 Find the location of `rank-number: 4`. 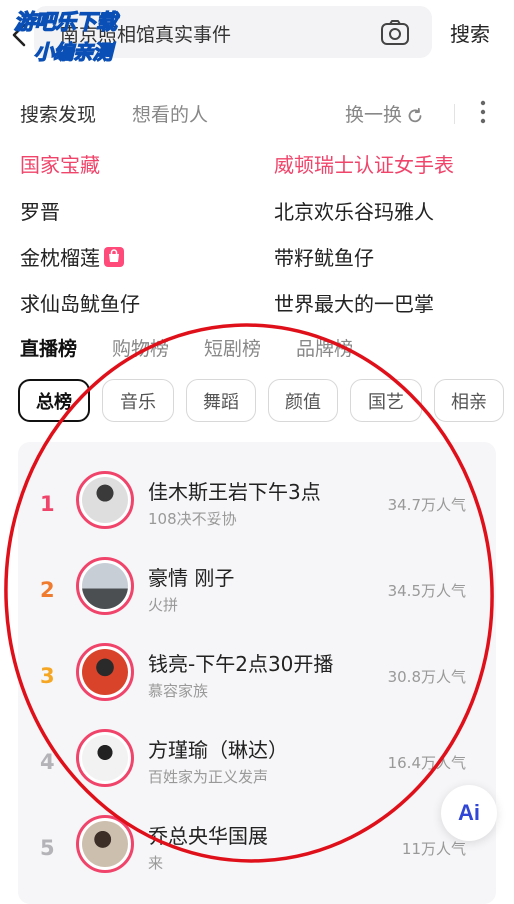

rank-number: 4 is located at coordinates (47, 762).